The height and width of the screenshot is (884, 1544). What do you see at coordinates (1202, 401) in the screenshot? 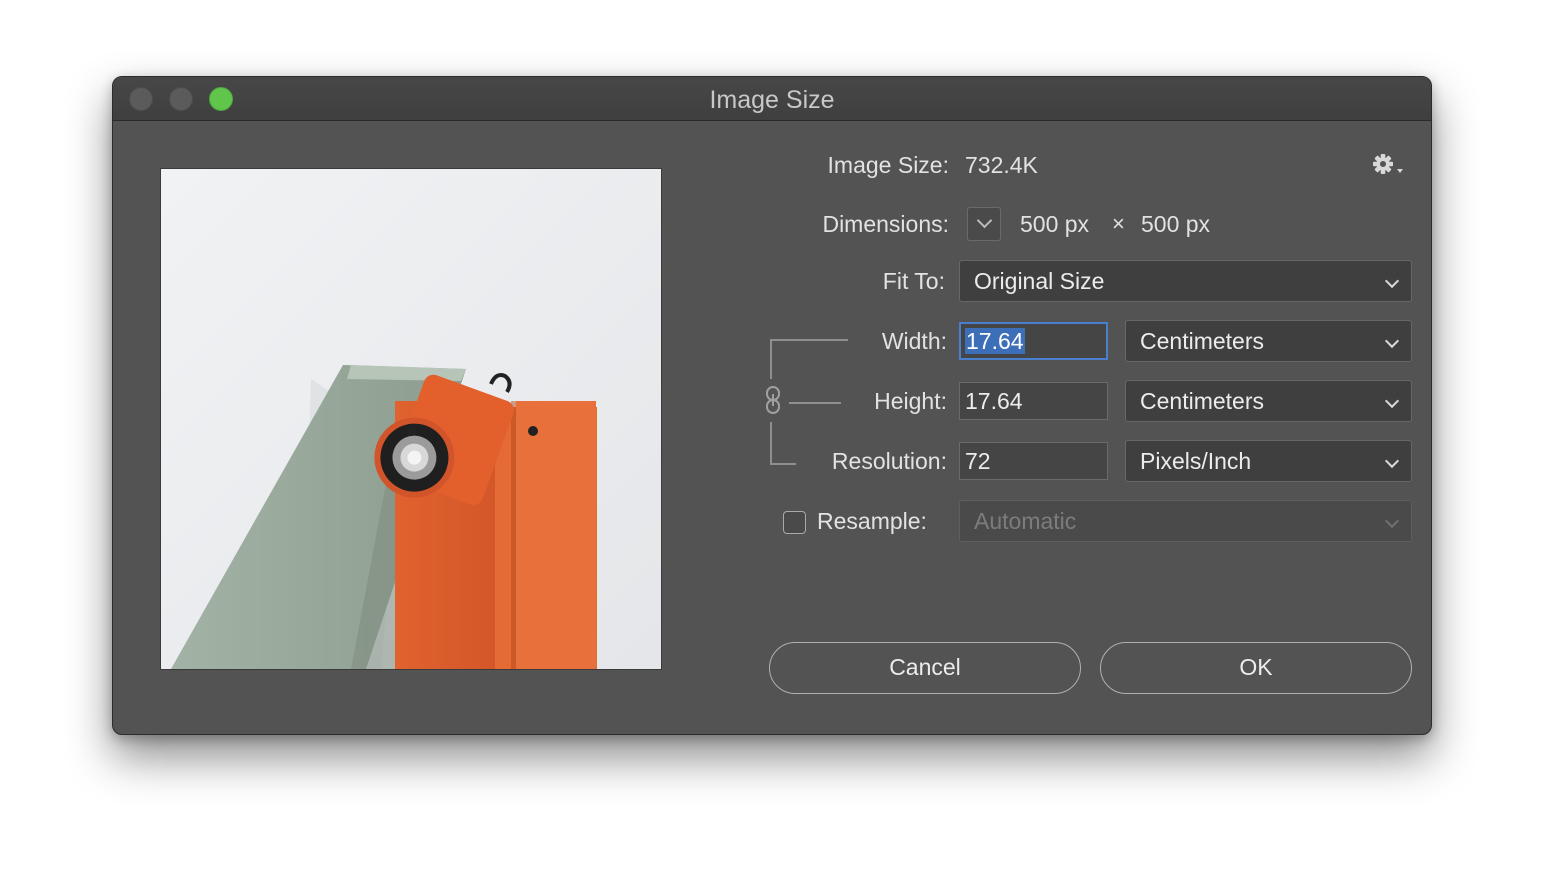
I see `height-unit-value: Centimeters` at bounding box center [1202, 401].